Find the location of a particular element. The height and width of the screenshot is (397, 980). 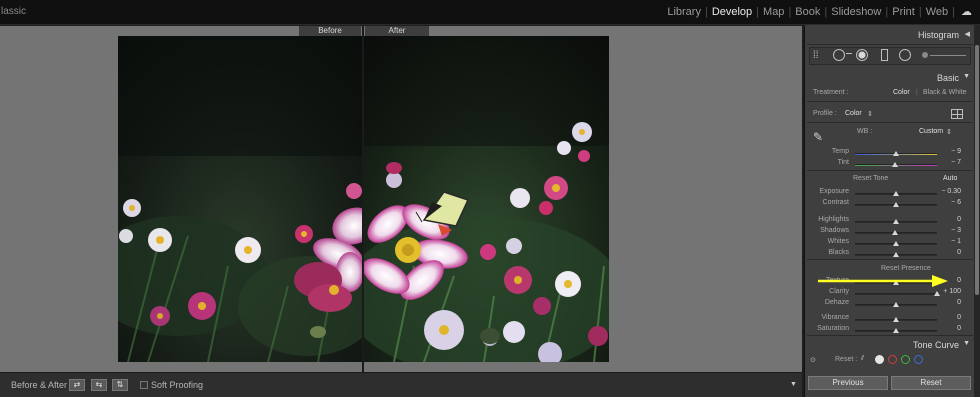

swap-settings-button: ⇅ is located at coordinates (120, 385).